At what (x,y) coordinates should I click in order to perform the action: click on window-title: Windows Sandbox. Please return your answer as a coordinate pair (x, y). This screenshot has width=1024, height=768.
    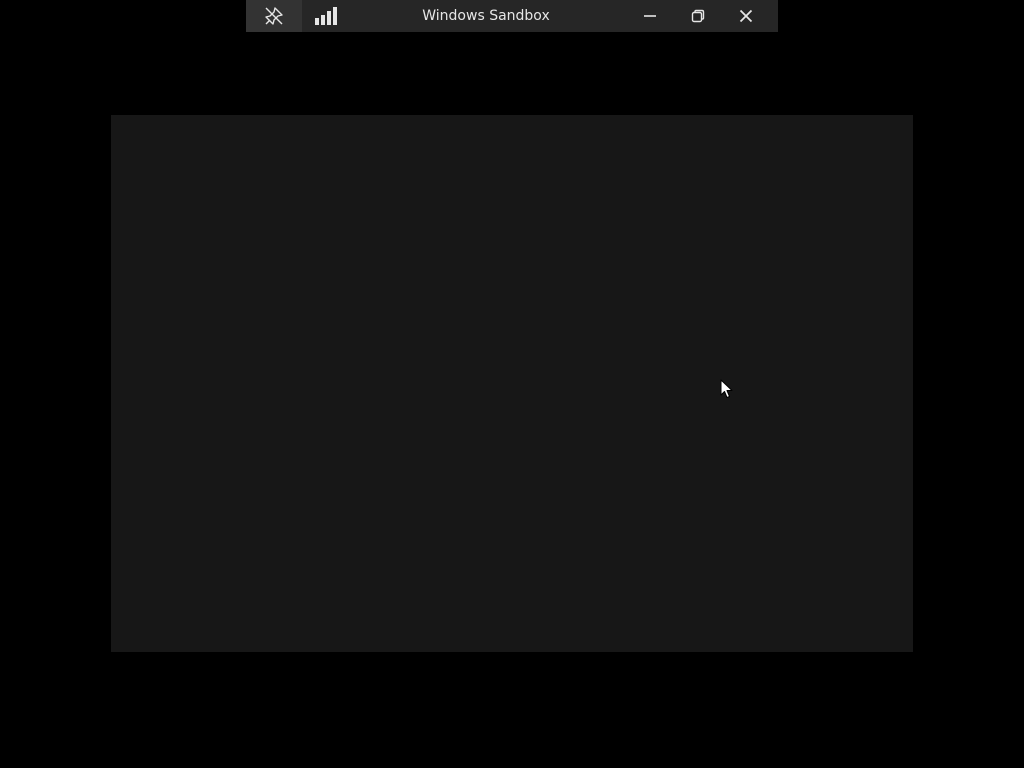
    Looking at the image, I should click on (486, 16).